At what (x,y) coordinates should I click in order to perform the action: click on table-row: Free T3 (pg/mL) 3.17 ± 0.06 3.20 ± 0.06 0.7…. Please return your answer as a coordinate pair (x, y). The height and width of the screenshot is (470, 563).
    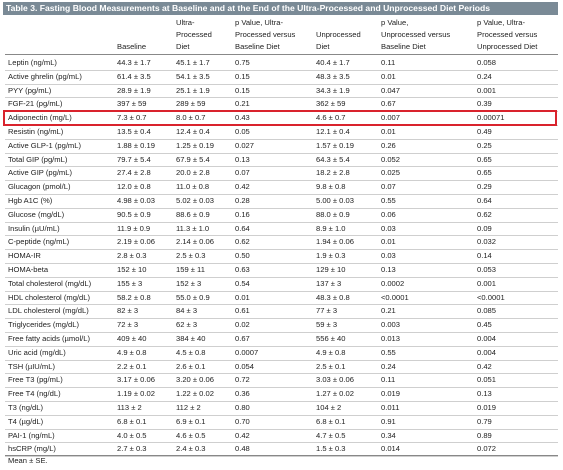
    Looking at the image, I should click on (281, 380).